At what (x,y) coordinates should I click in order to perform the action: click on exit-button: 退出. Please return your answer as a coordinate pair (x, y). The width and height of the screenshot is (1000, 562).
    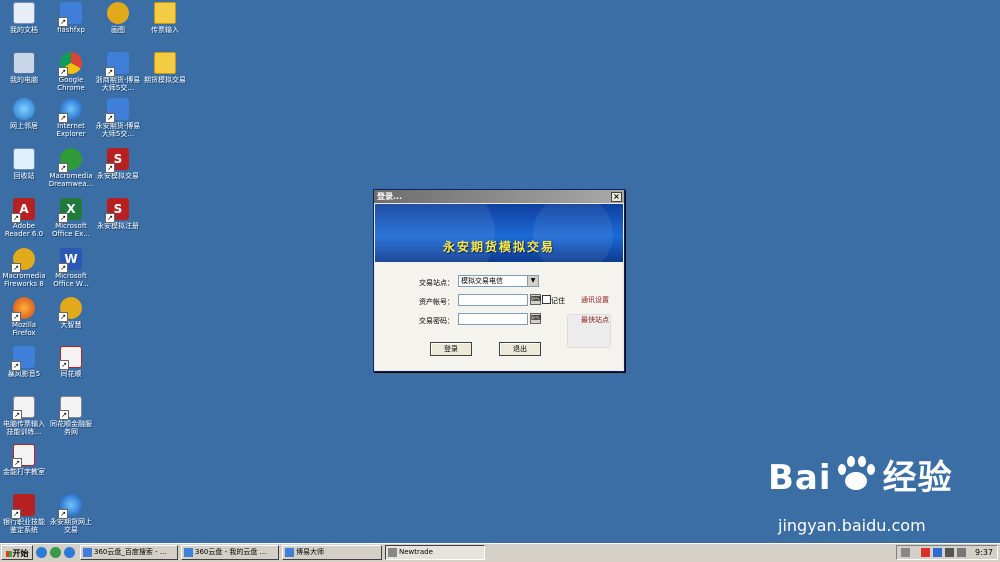
    Looking at the image, I should click on (520, 349).